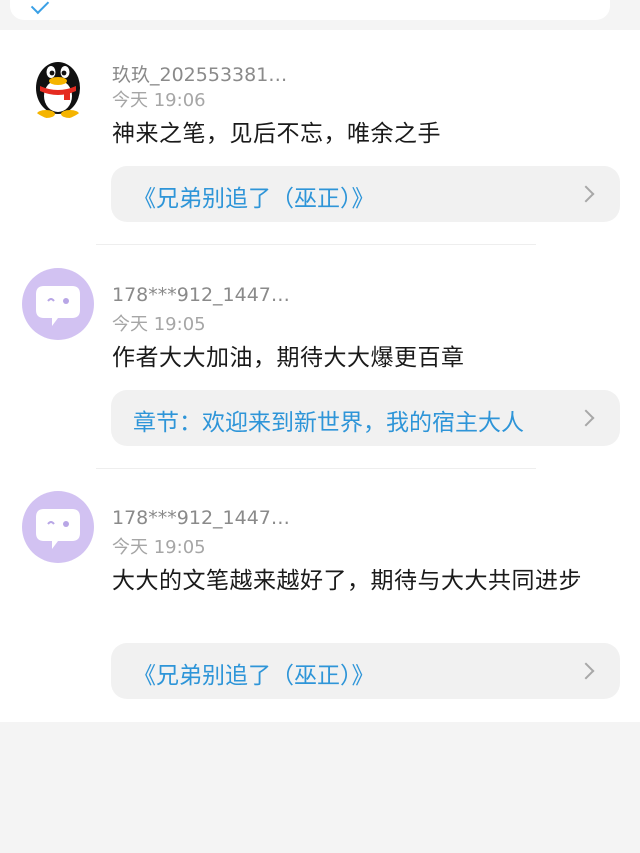  Describe the element at coordinates (310, 10) in the screenshot. I see `previous-card` at that location.